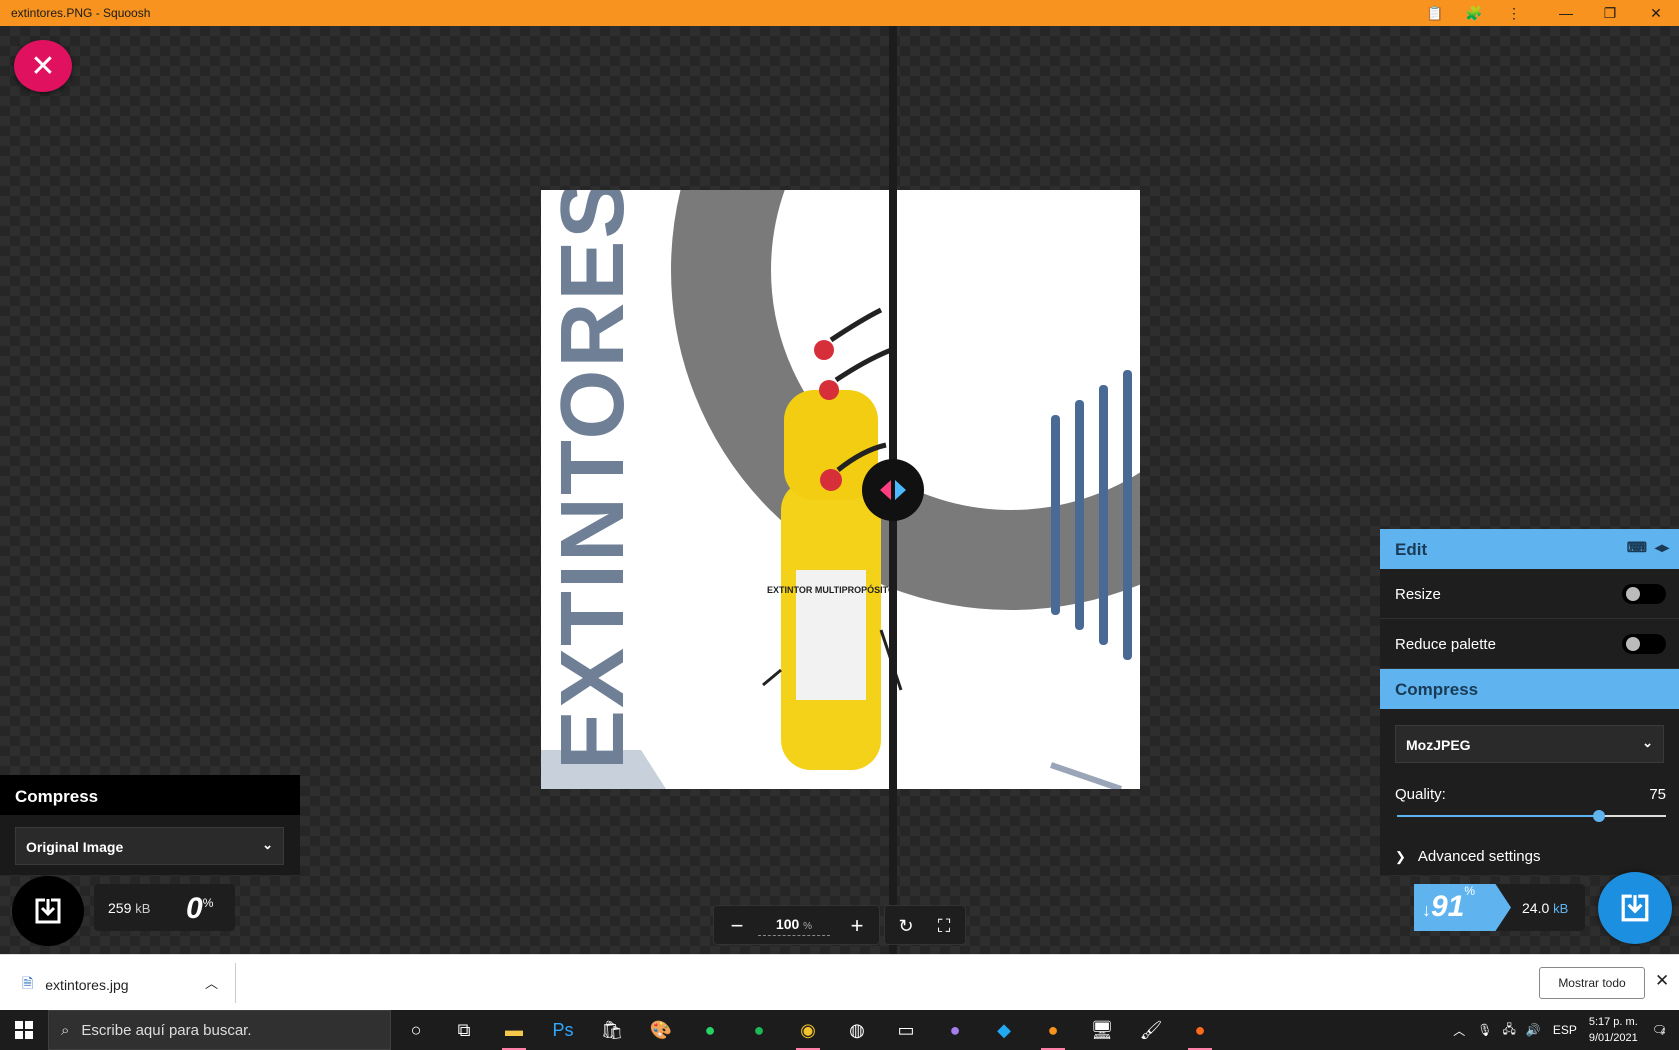 The height and width of the screenshot is (1050, 1679). Describe the element at coordinates (1151, 1030) in the screenshot. I see `paint-app-icon: 🖌` at that location.